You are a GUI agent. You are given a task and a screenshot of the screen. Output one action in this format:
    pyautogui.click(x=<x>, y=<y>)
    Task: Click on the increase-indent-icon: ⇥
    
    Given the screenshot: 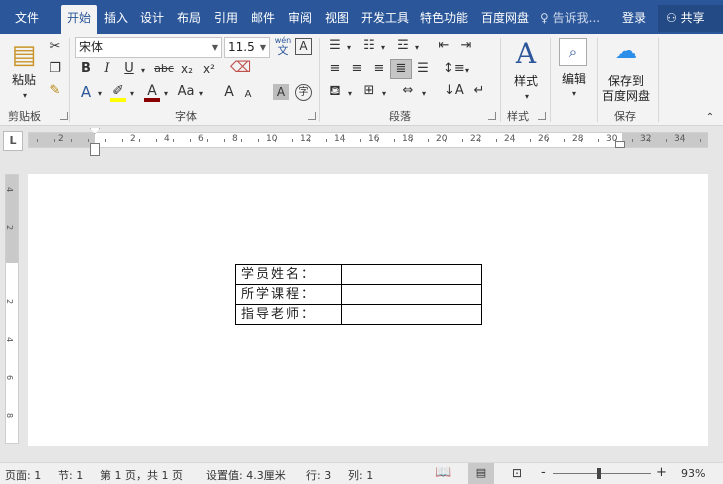 What is the action you would take?
    pyautogui.click(x=466, y=46)
    